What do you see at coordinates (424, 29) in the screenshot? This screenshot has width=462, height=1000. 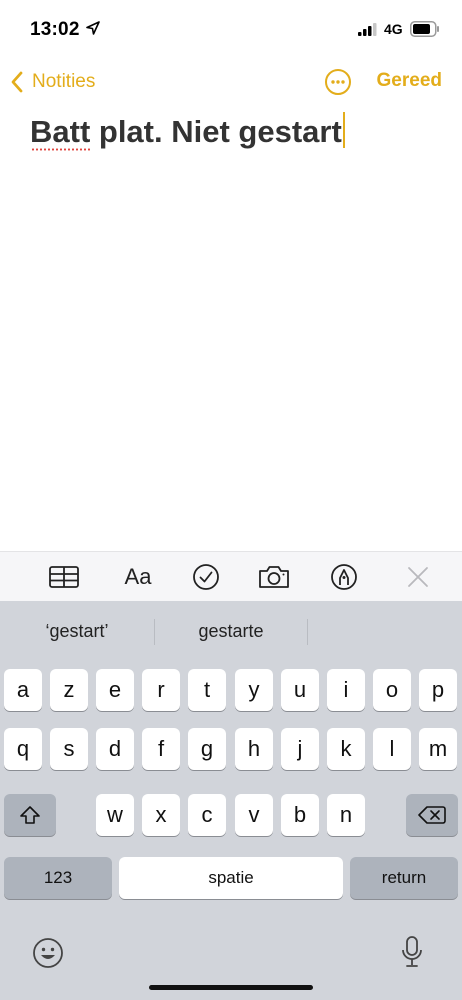 I see `battery-icon` at bounding box center [424, 29].